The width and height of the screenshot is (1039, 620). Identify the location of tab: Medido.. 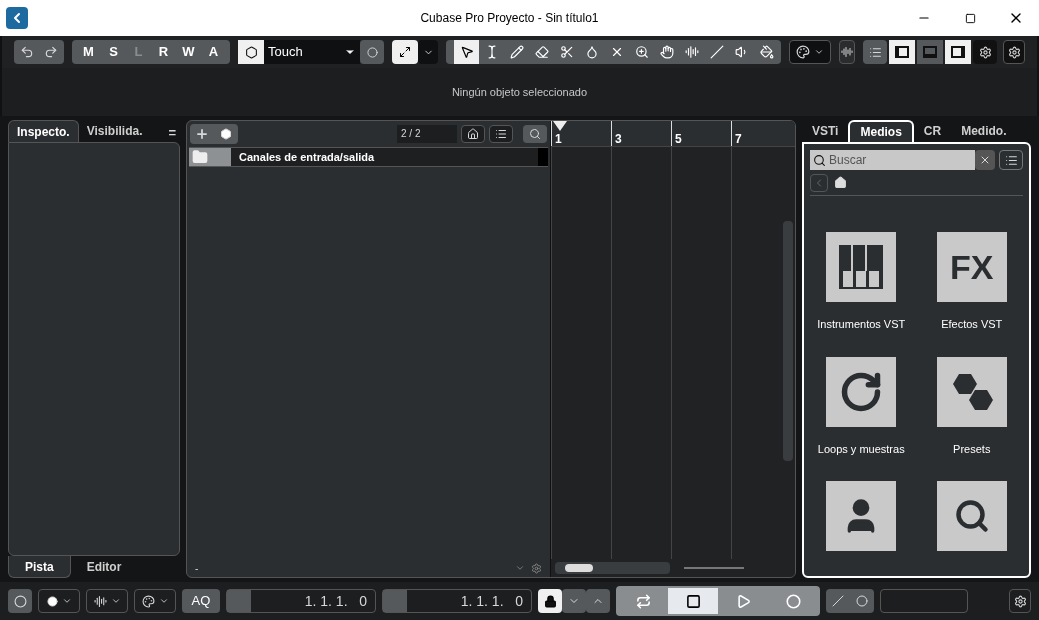
(984, 131).